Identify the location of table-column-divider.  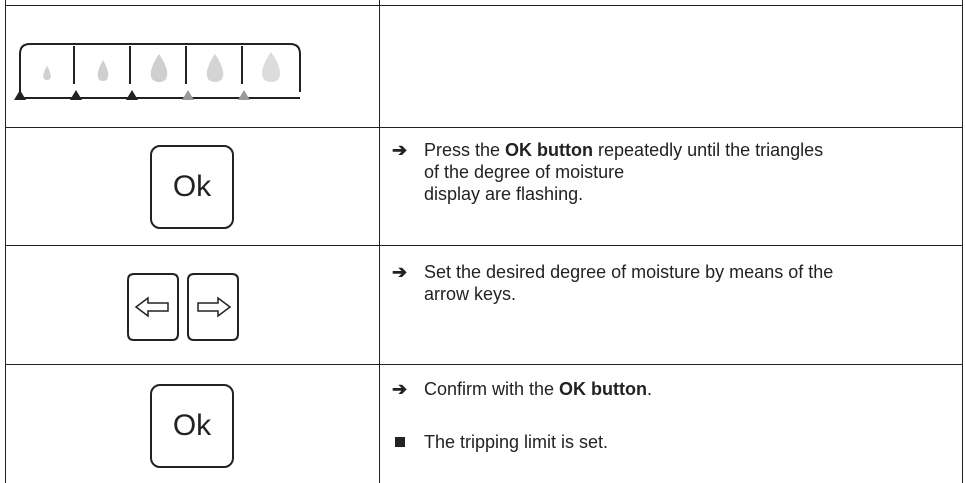
(379, 241).